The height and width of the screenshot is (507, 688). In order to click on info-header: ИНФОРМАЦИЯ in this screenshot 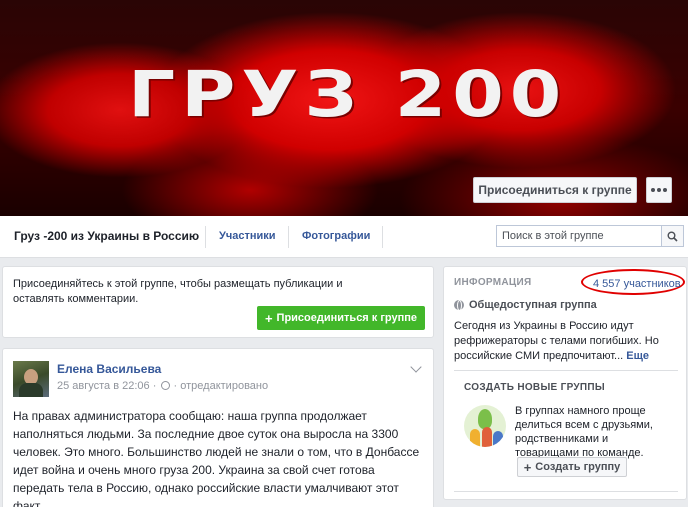, I will do `click(493, 282)`.